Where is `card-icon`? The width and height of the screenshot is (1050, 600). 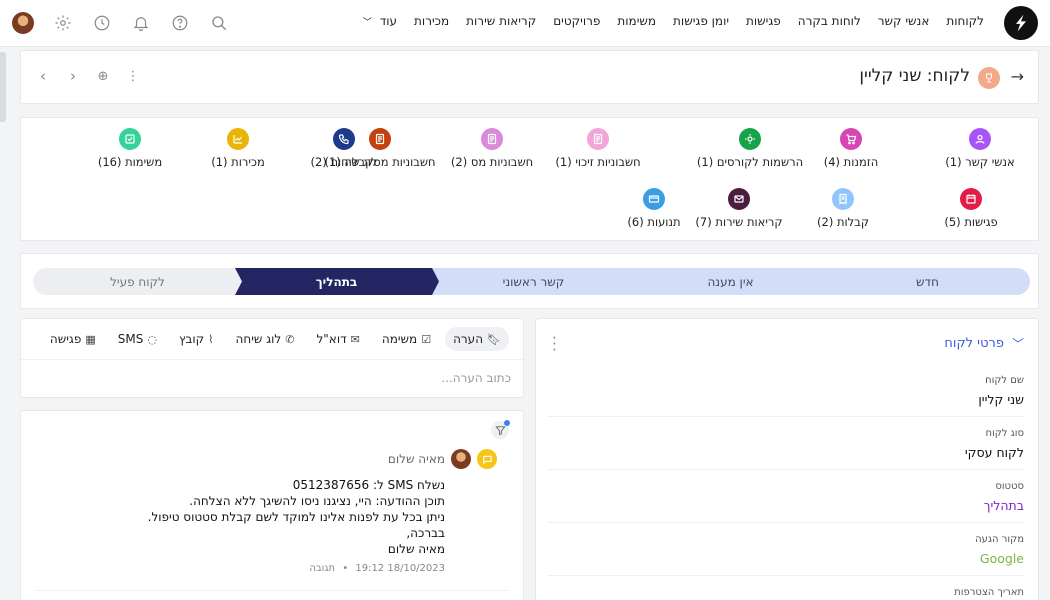
card-icon is located at coordinates (654, 199).